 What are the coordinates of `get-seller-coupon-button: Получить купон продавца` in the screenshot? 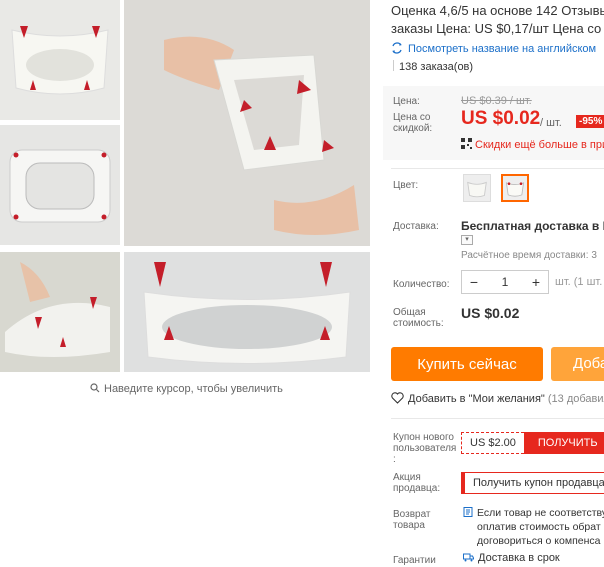 It's located at (532, 483).